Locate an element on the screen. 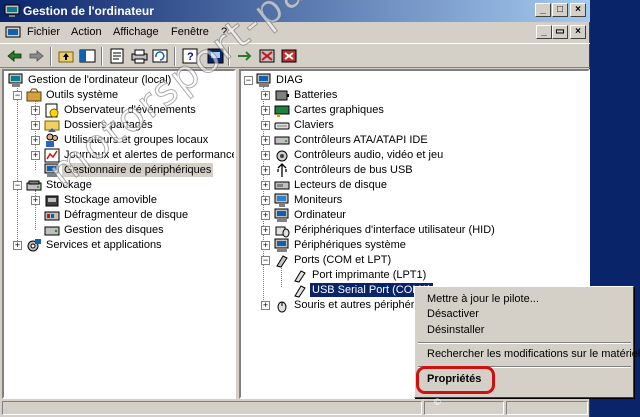 Image resolution: width=640 pixels, height=417 pixels. menu-action: Action is located at coordinates (86, 32).